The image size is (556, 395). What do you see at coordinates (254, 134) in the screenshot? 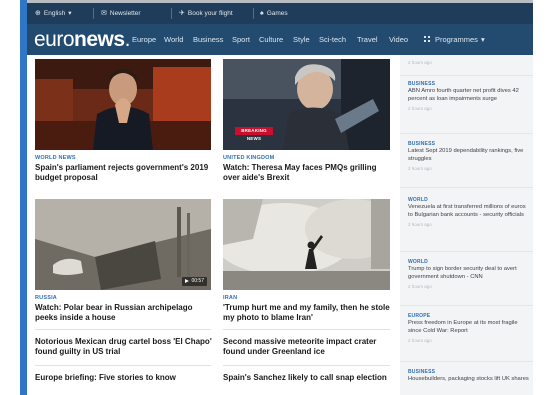
I see `breaking-news-badge: BREAKING NEWS` at bounding box center [254, 134].